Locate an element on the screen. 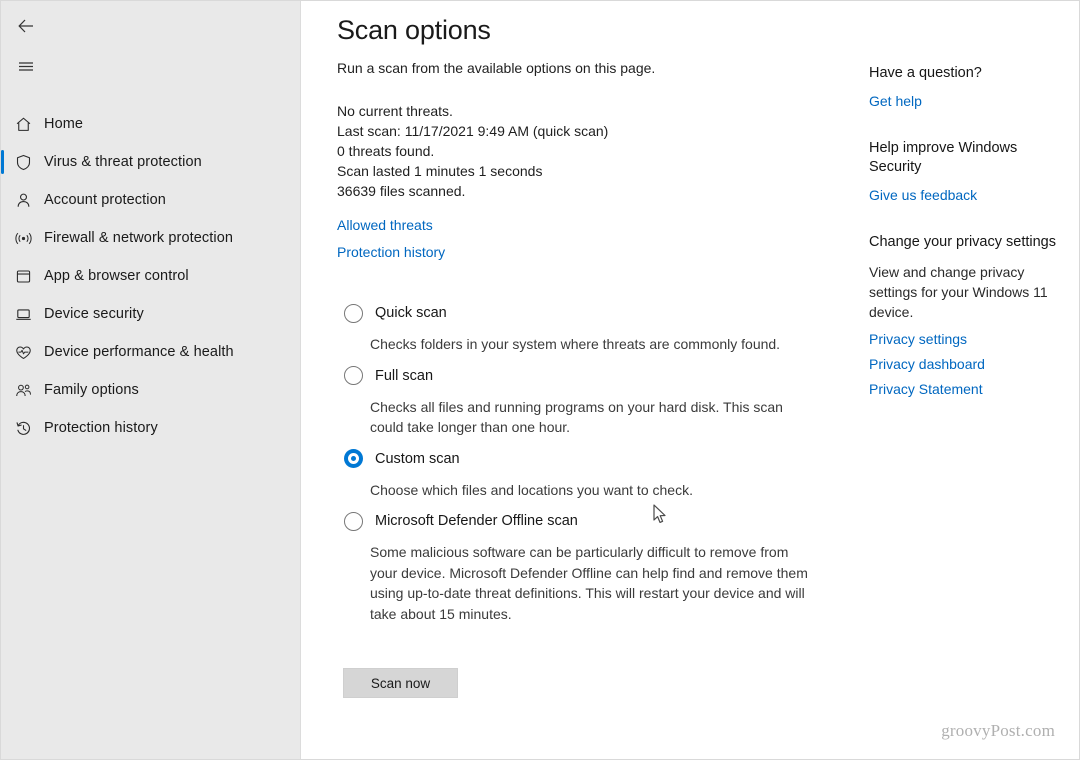 The width and height of the screenshot is (1080, 760). sidebar-item-app-browser-control: App & browser control is located at coordinates (150, 276).